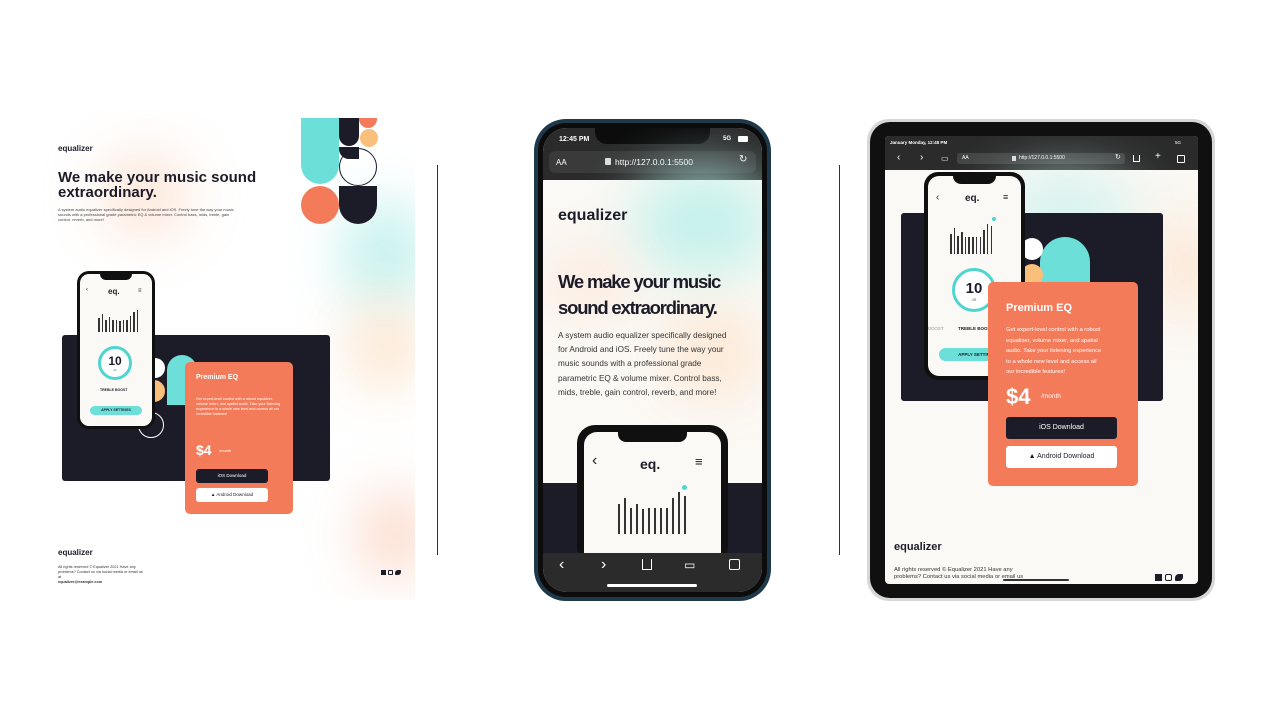 The image size is (1280, 720). I want to click on card-title: Premium EQ, so click(1039, 308).